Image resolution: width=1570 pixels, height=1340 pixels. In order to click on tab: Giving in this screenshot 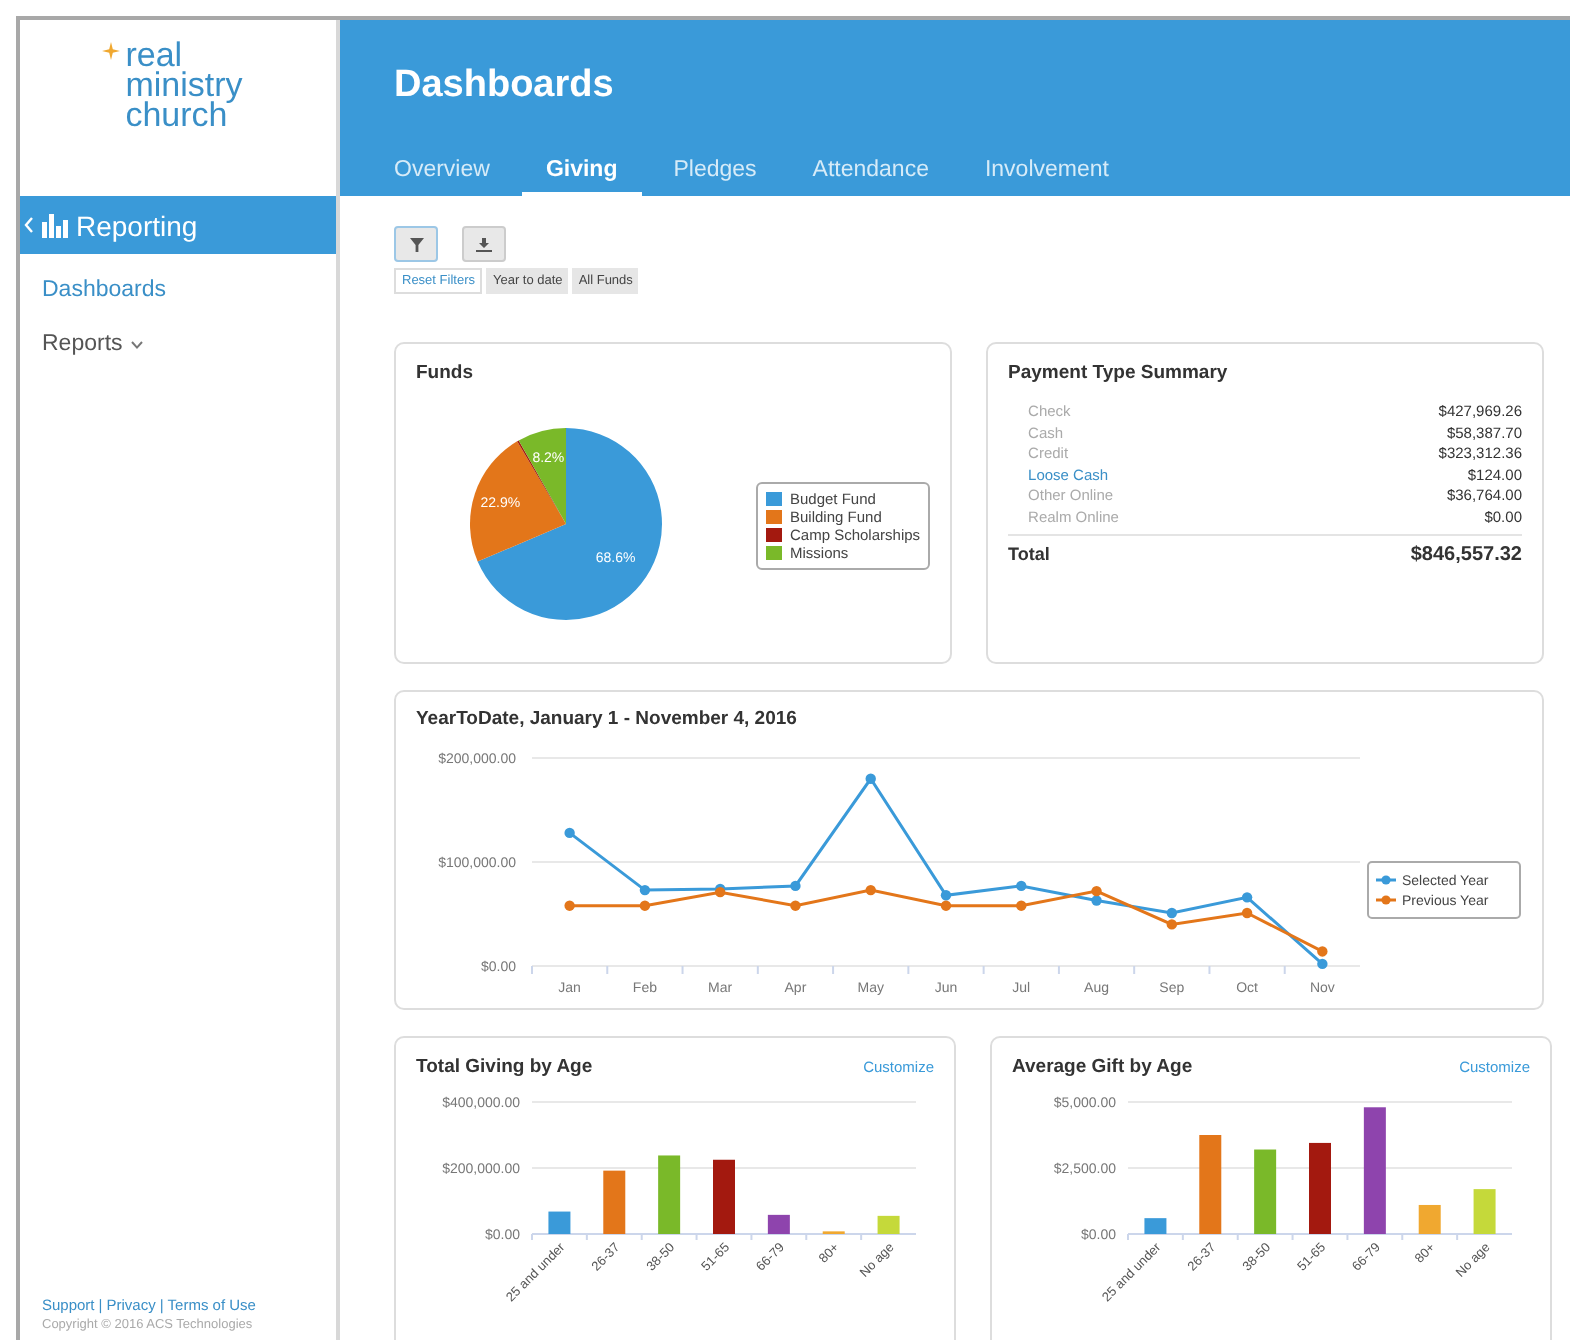, I will do `click(581, 177)`.